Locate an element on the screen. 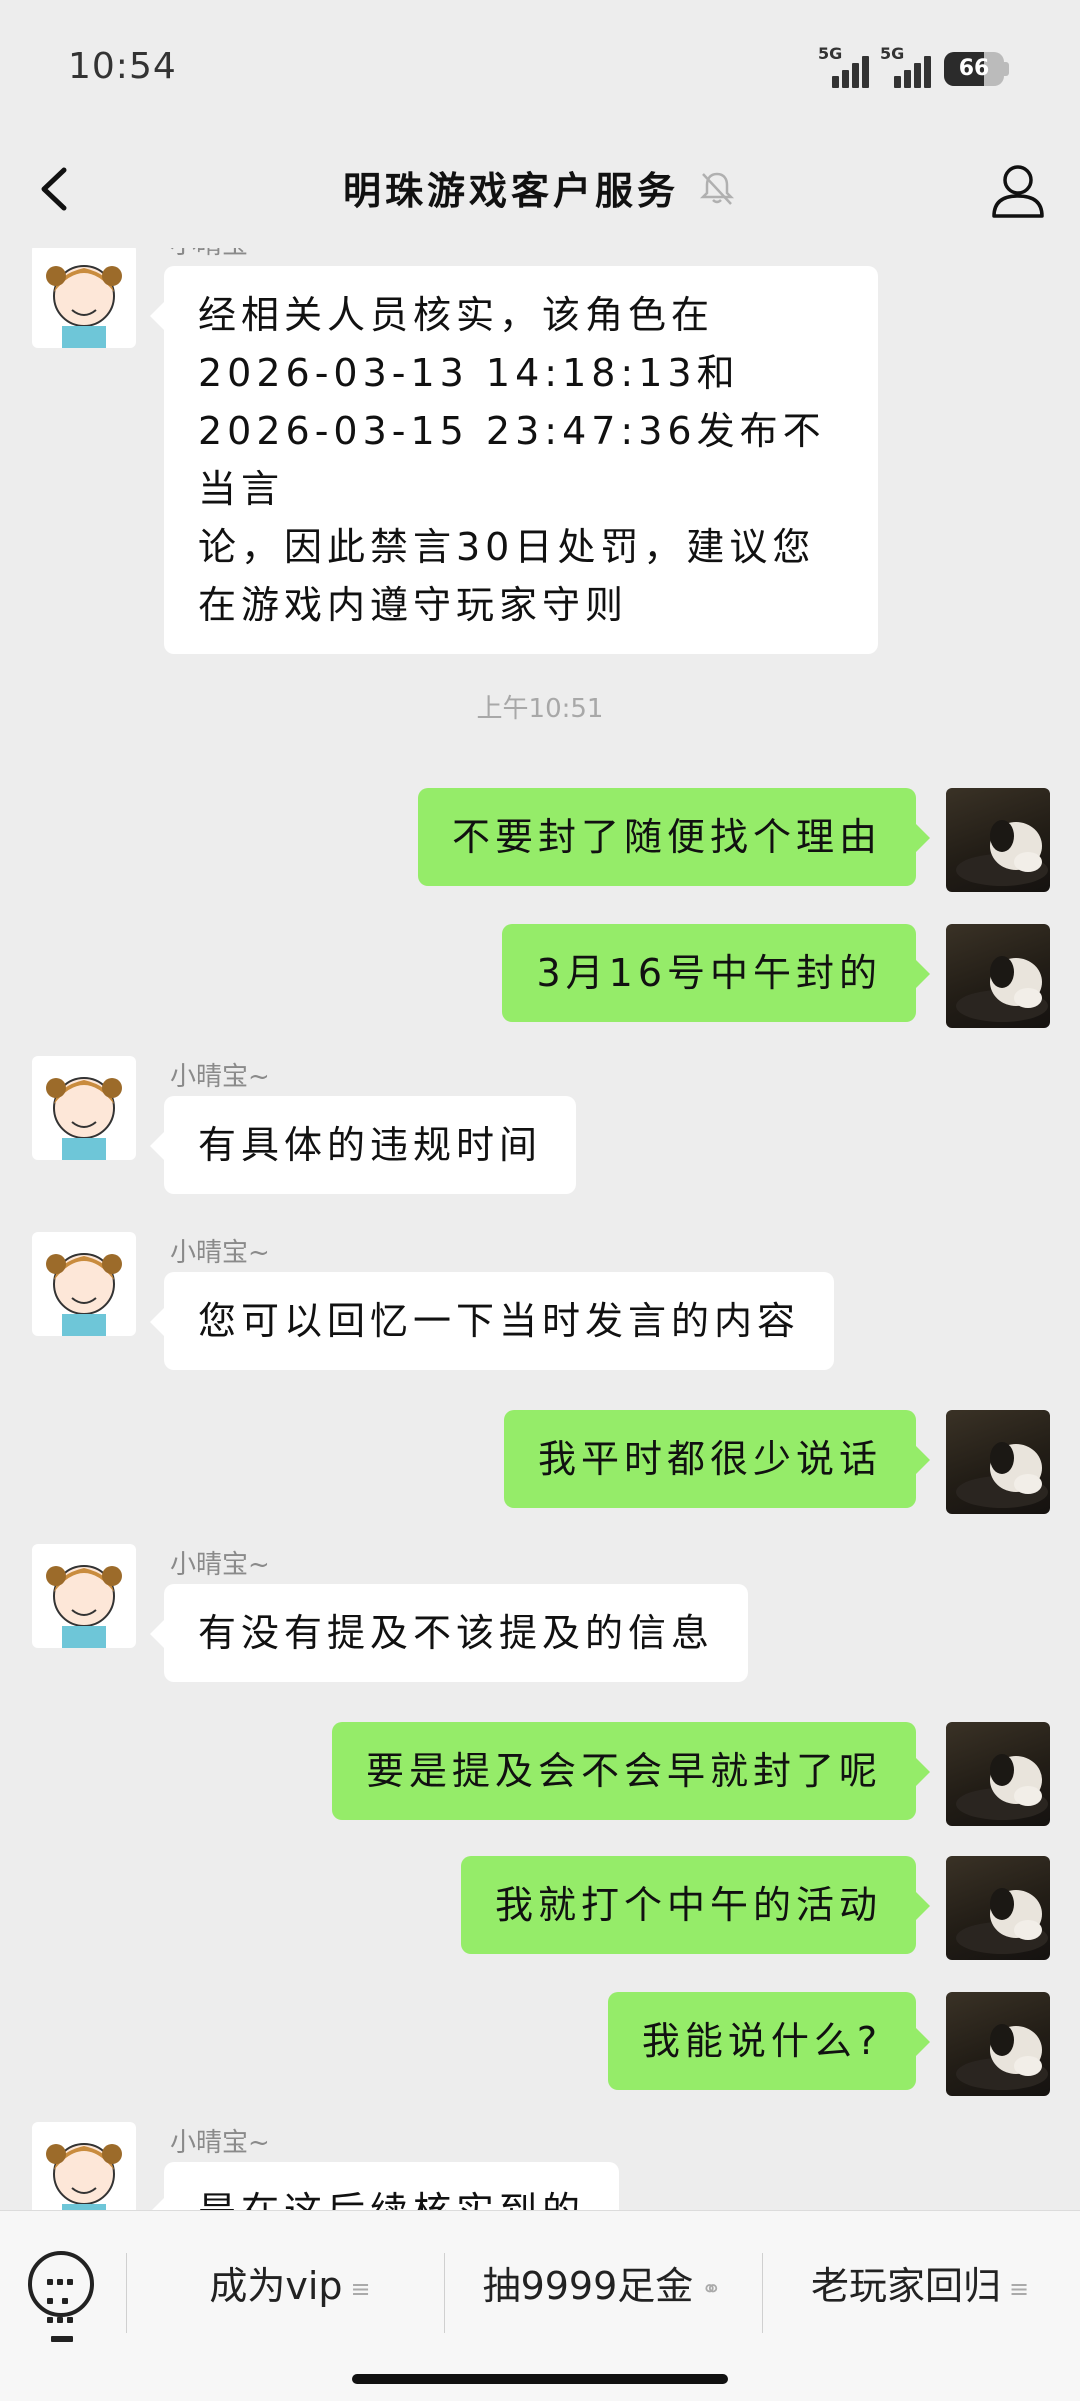 The width and height of the screenshot is (1080, 2401). chat-header: 明珠游戏客户服务 is located at coordinates (540, 189).